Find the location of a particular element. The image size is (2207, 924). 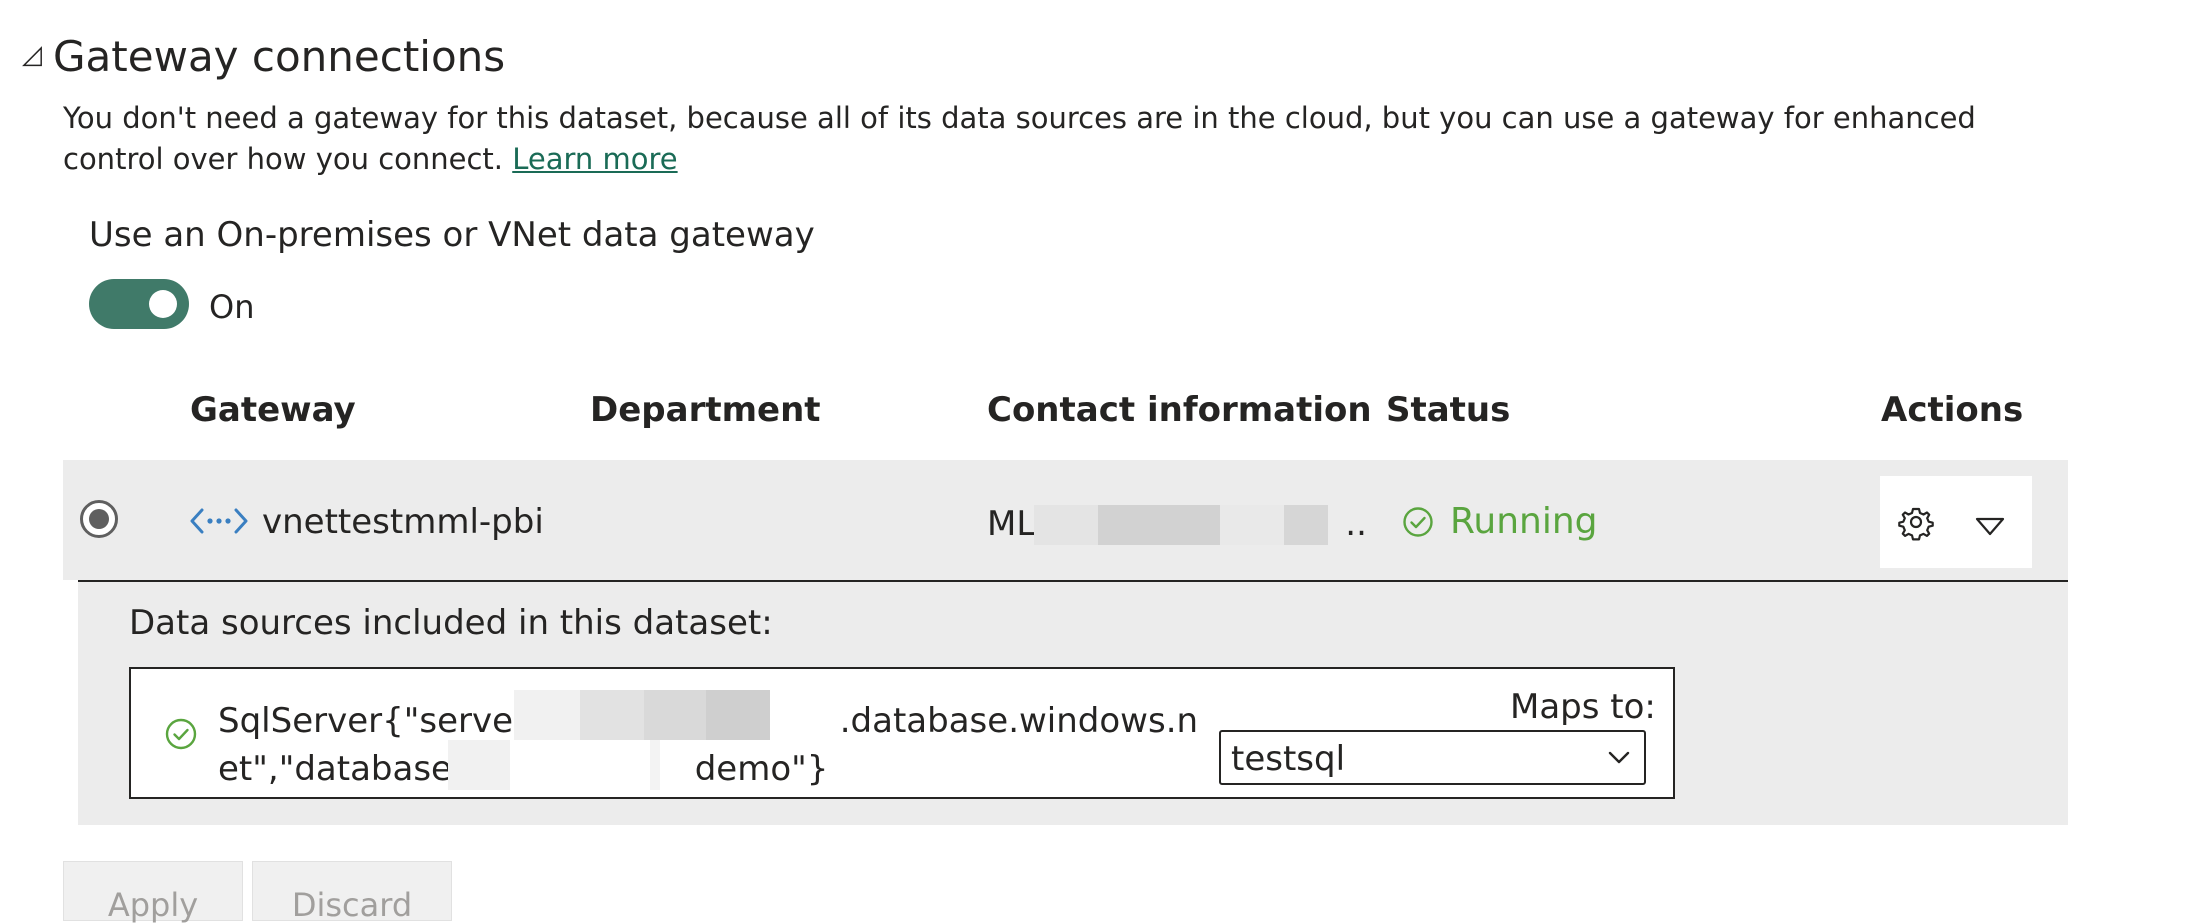

gateway-toggle-label: Use an On-premises or VNet data gateway is located at coordinates (452, 235).